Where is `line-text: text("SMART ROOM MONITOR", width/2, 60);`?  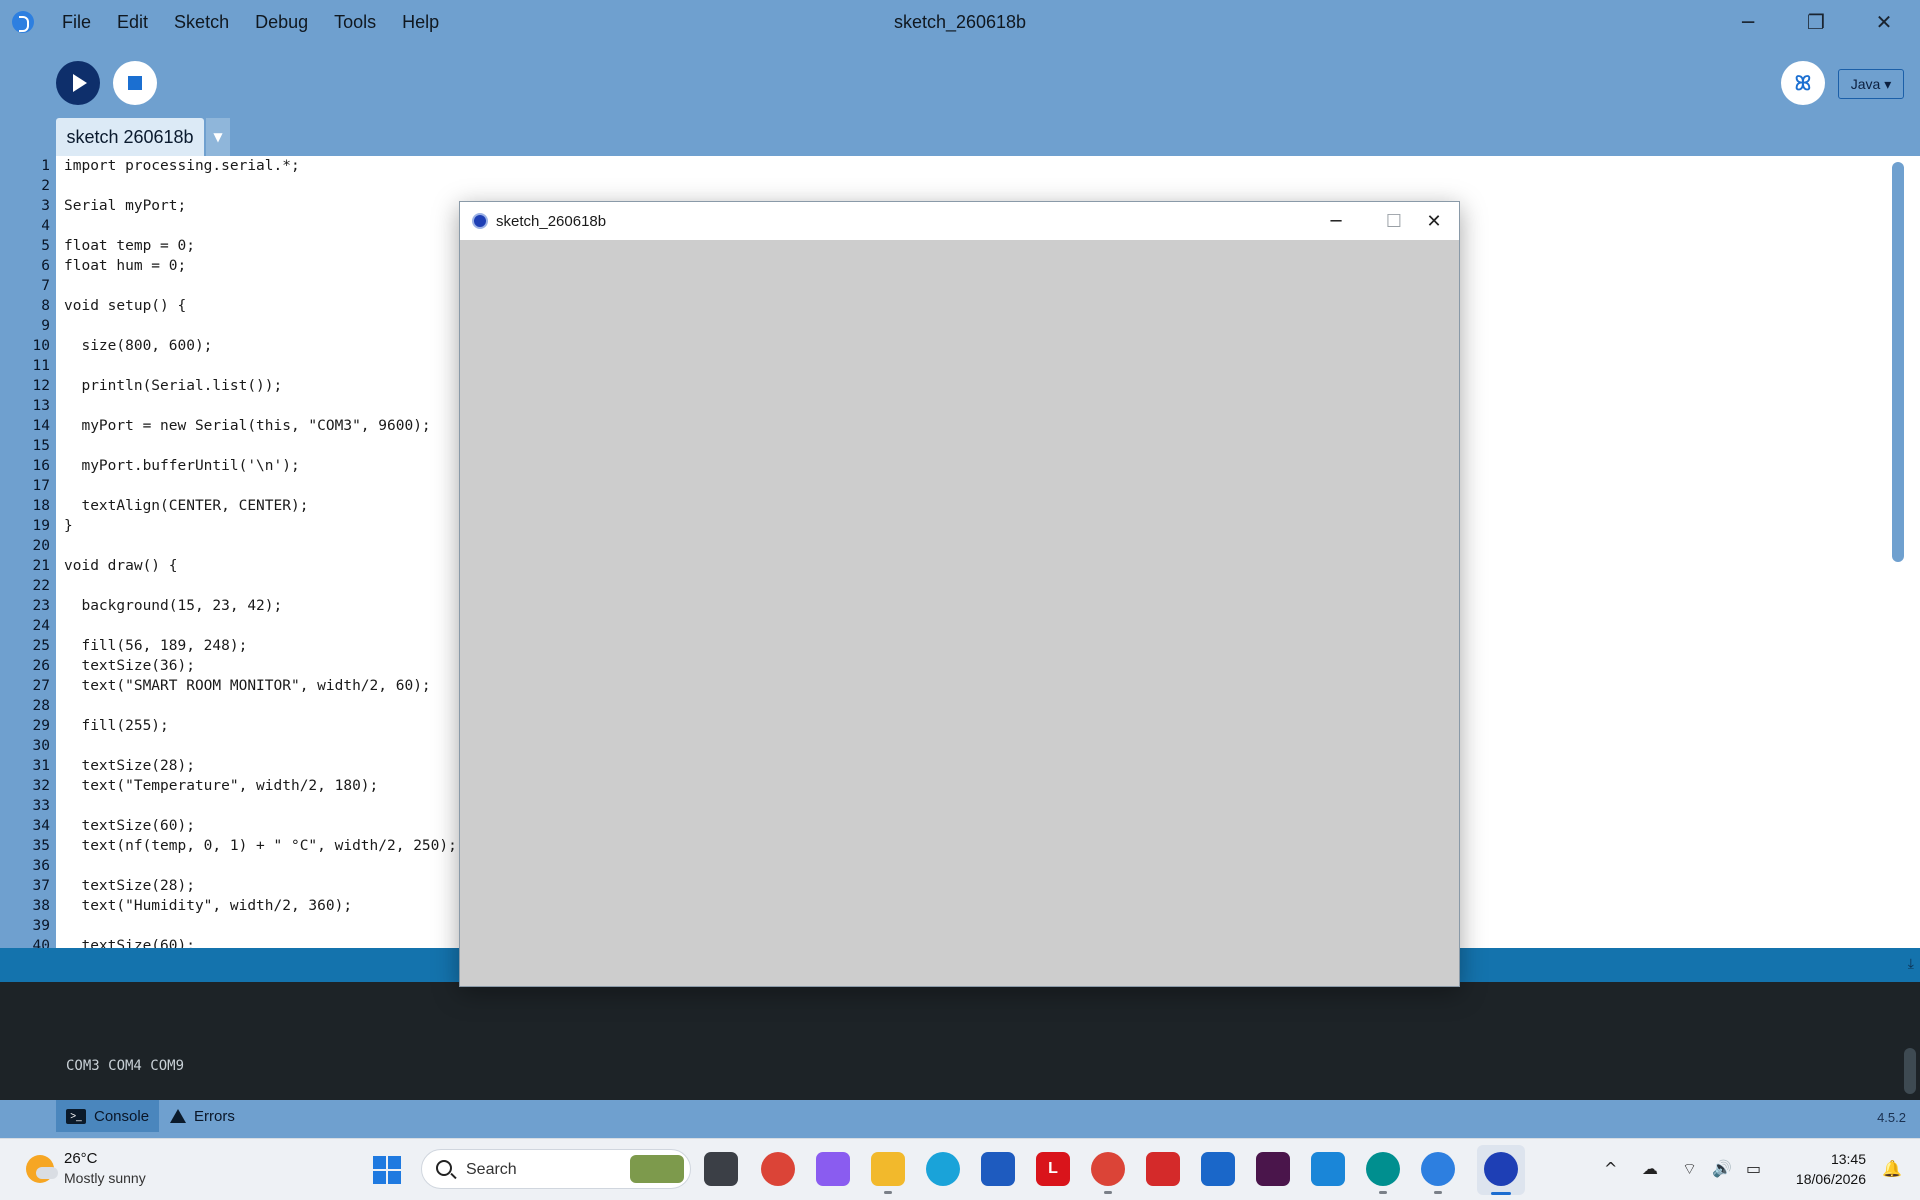
line-text: text("SMART ROOM MONITOR", width/2, 60); is located at coordinates (247, 686).